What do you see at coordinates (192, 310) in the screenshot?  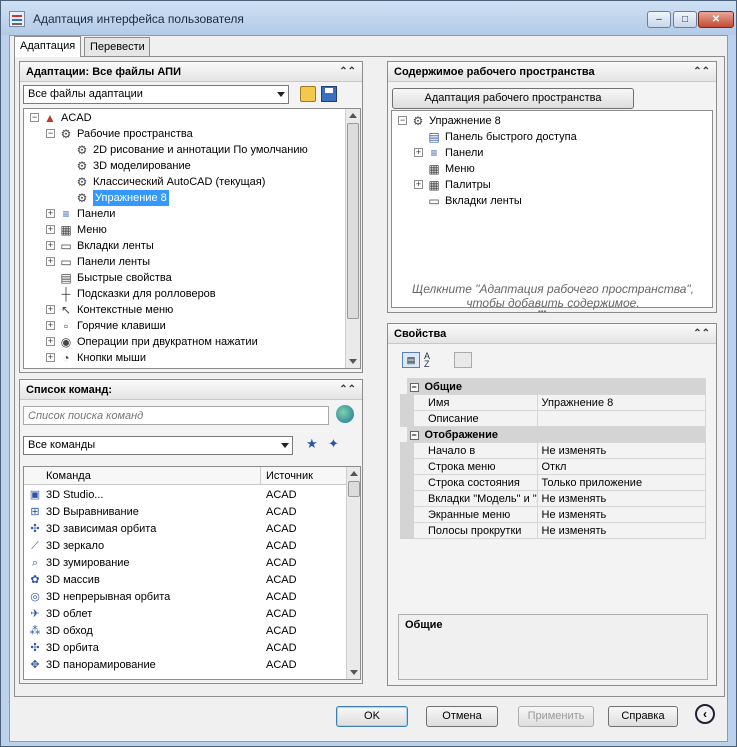 I see `customization-tree-item: + ↖ Контекстные меню` at bounding box center [192, 310].